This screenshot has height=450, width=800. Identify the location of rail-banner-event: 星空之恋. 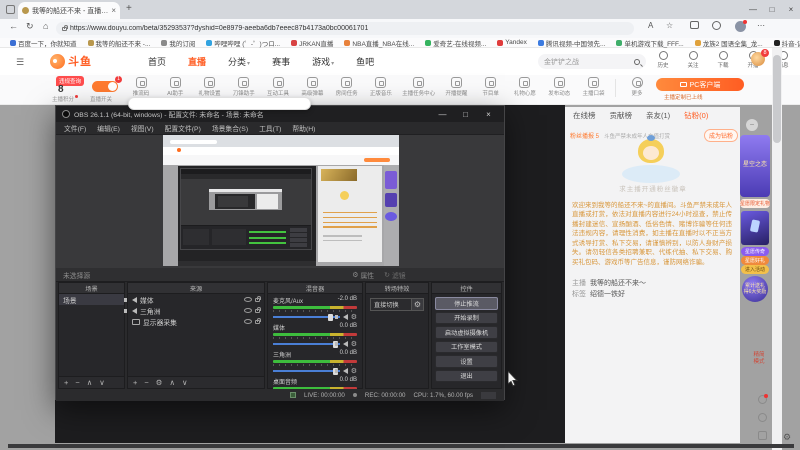
(755, 166).